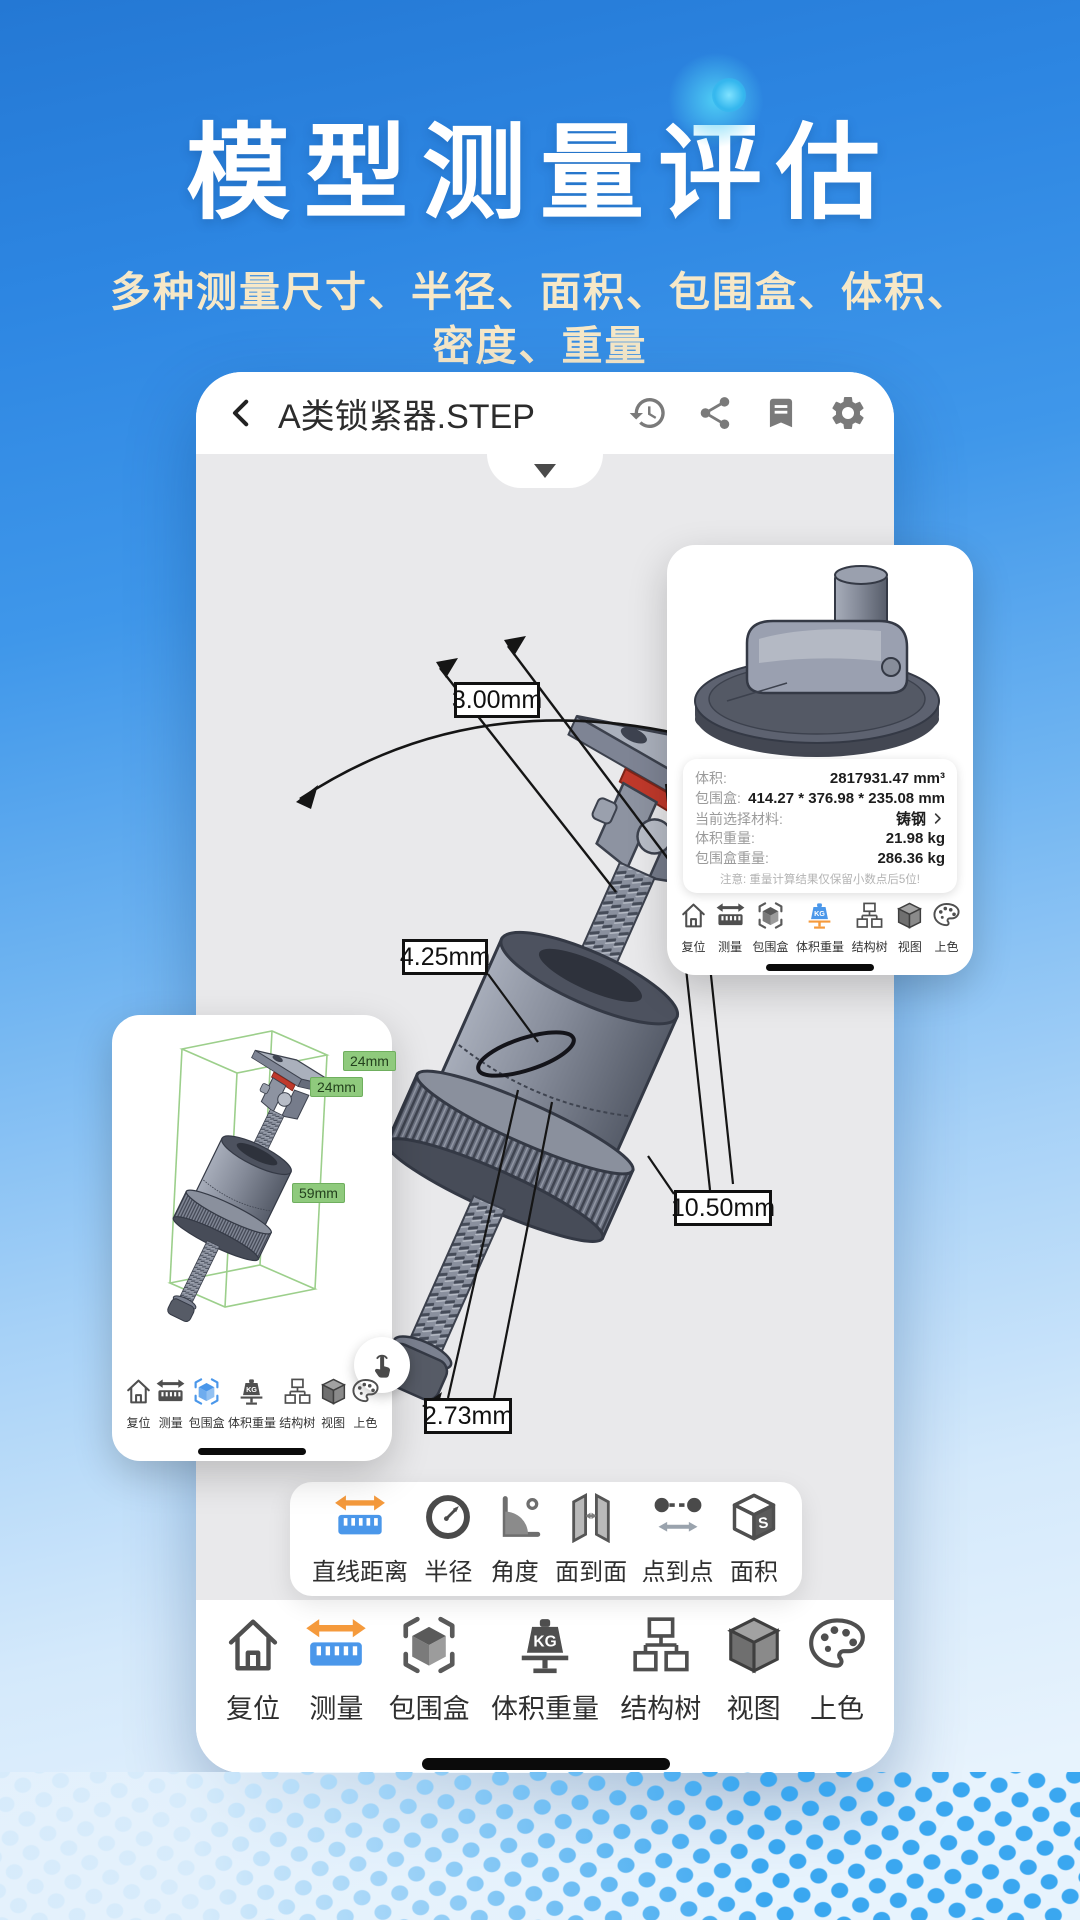 The image size is (1080, 1920). What do you see at coordinates (820, 858) in the screenshot?
I see `stat-row-bbox-weight: 包围盒重量: 286.36 kg` at bounding box center [820, 858].